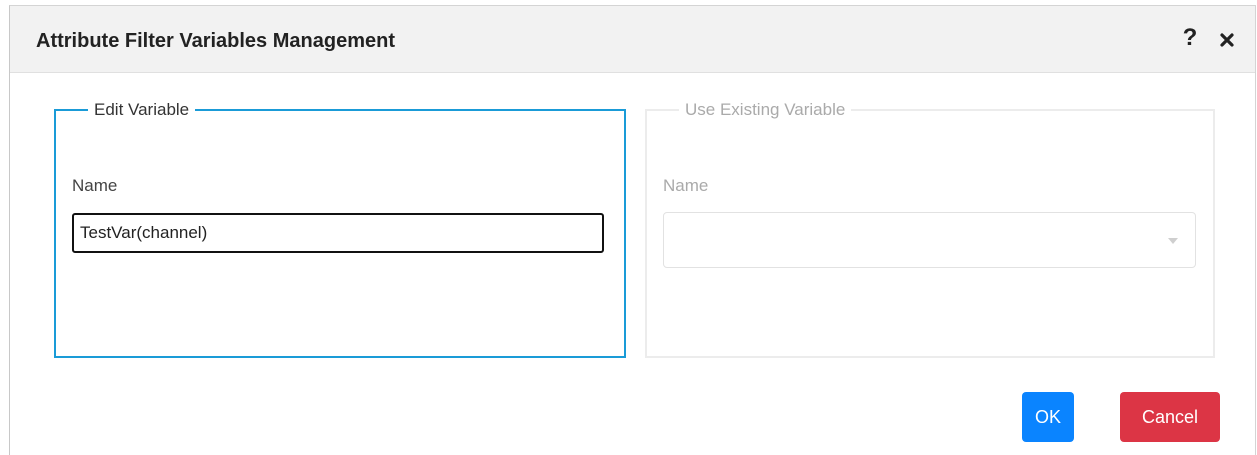 This screenshot has width=1257, height=455. I want to click on dialog-title: Attribute Filter Variables Management, so click(215, 41).